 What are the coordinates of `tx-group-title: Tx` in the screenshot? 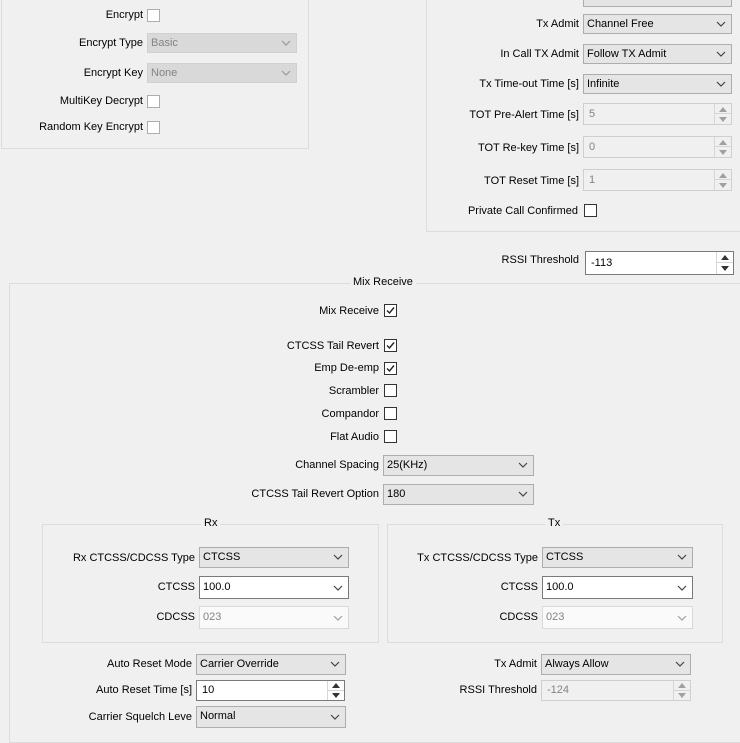 It's located at (554, 523).